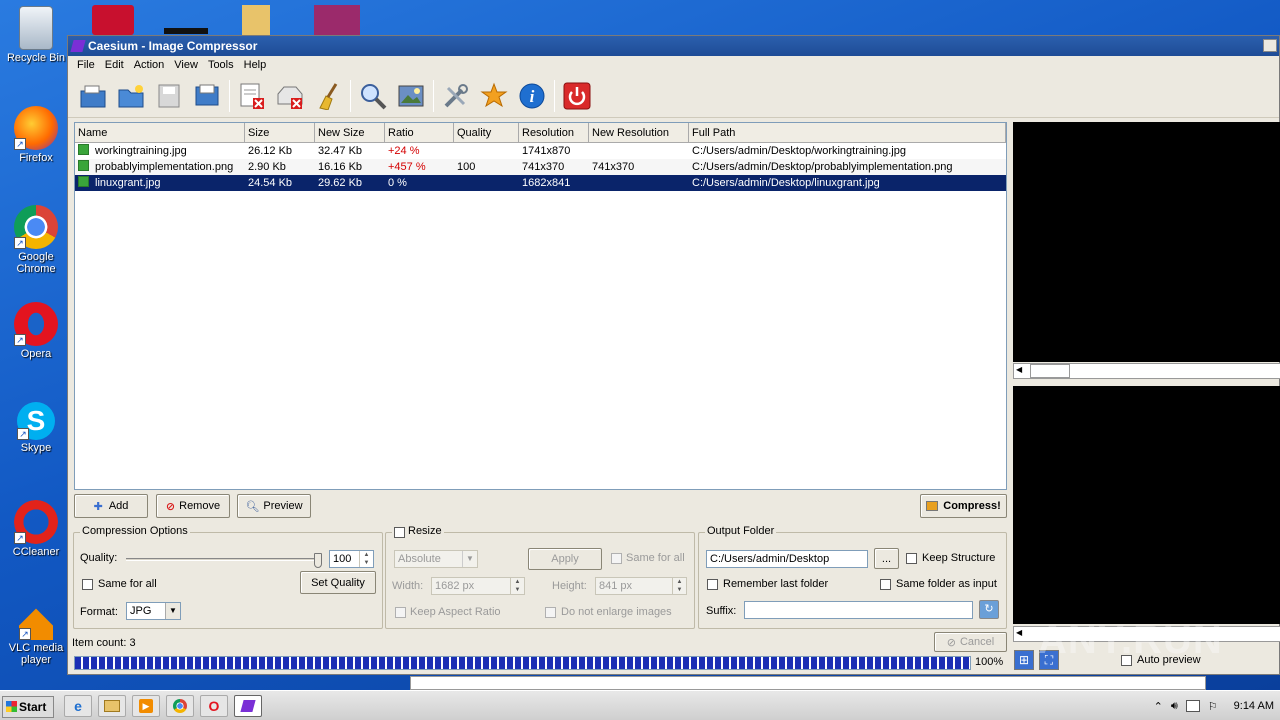 The height and width of the screenshot is (720, 1280). Describe the element at coordinates (252, 96) in the screenshot. I see `remove-item-icon` at that location.